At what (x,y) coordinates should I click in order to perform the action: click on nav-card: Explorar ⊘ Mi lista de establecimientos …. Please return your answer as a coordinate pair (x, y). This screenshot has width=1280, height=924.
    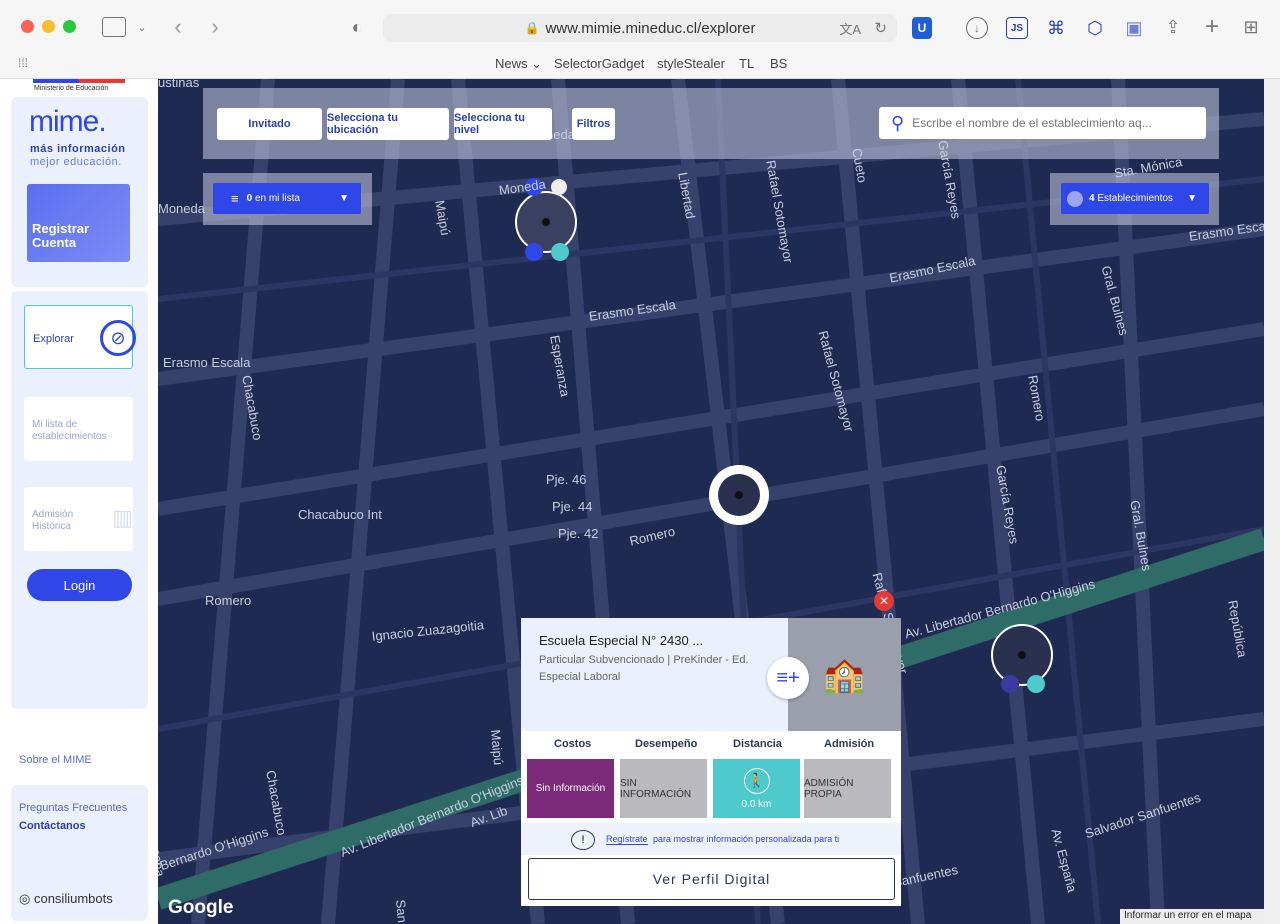
    Looking at the image, I should click on (79, 500).